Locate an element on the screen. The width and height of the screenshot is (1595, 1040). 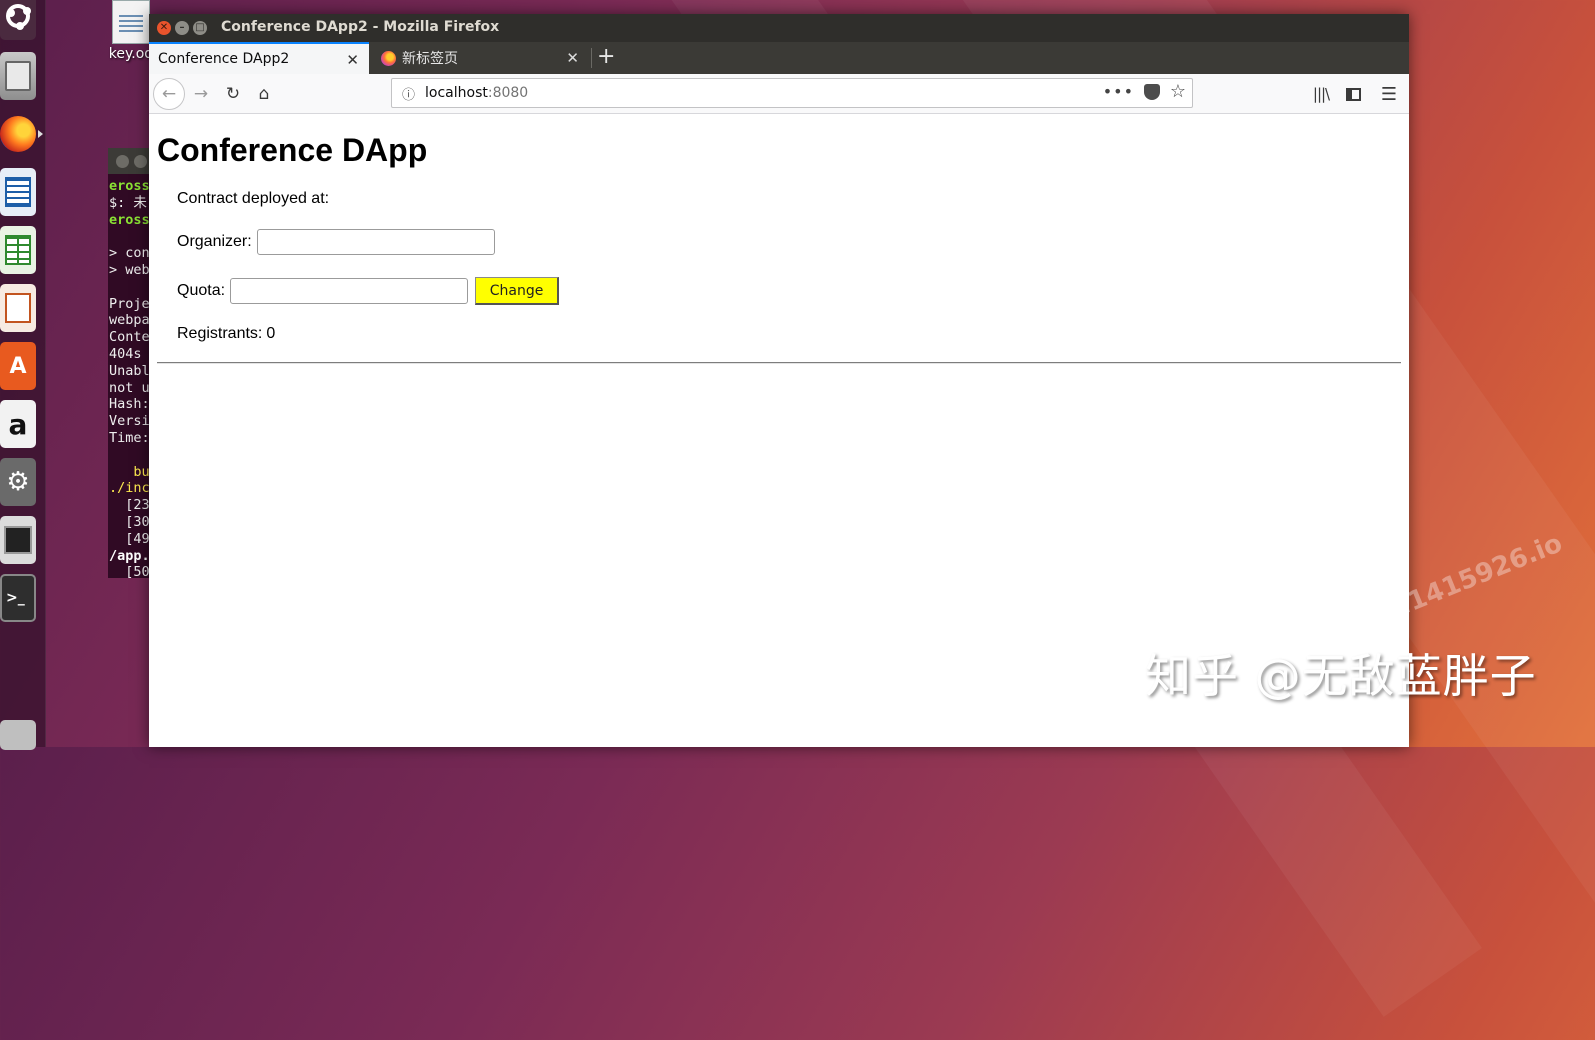
url-port: :8080 is located at coordinates (508, 93).